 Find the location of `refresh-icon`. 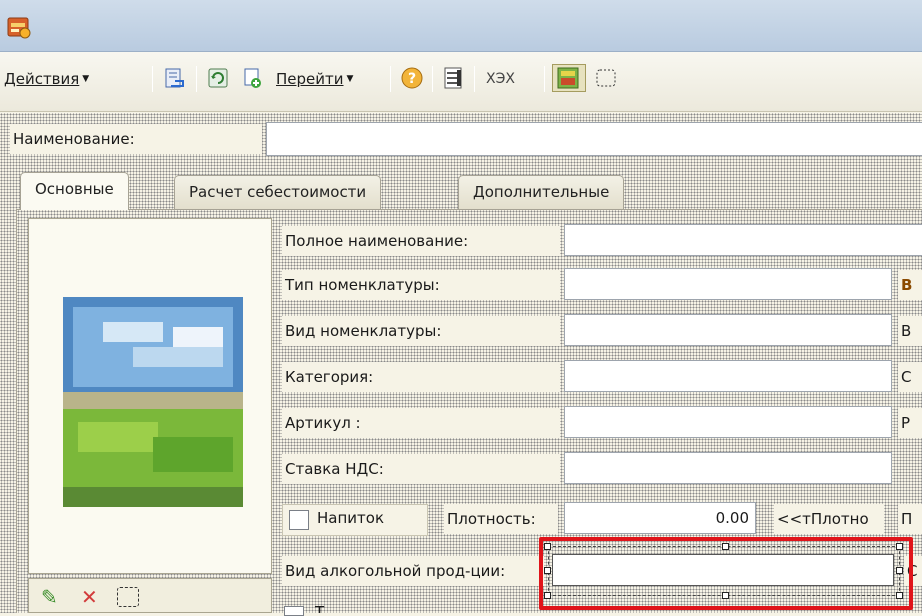

refresh-icon is located at coordinates (218, 78).